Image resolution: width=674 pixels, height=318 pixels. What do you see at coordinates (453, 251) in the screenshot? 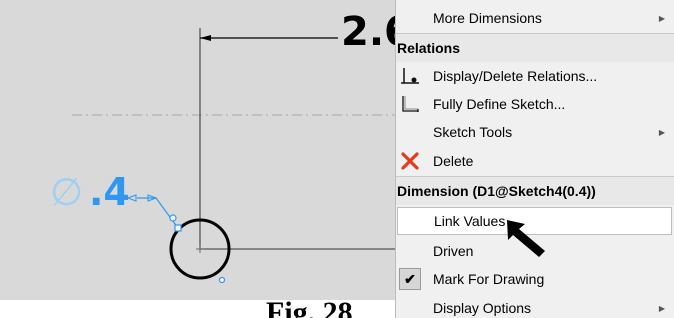
I see `menu-item-label: Driven` at bounding box center [453, 251].